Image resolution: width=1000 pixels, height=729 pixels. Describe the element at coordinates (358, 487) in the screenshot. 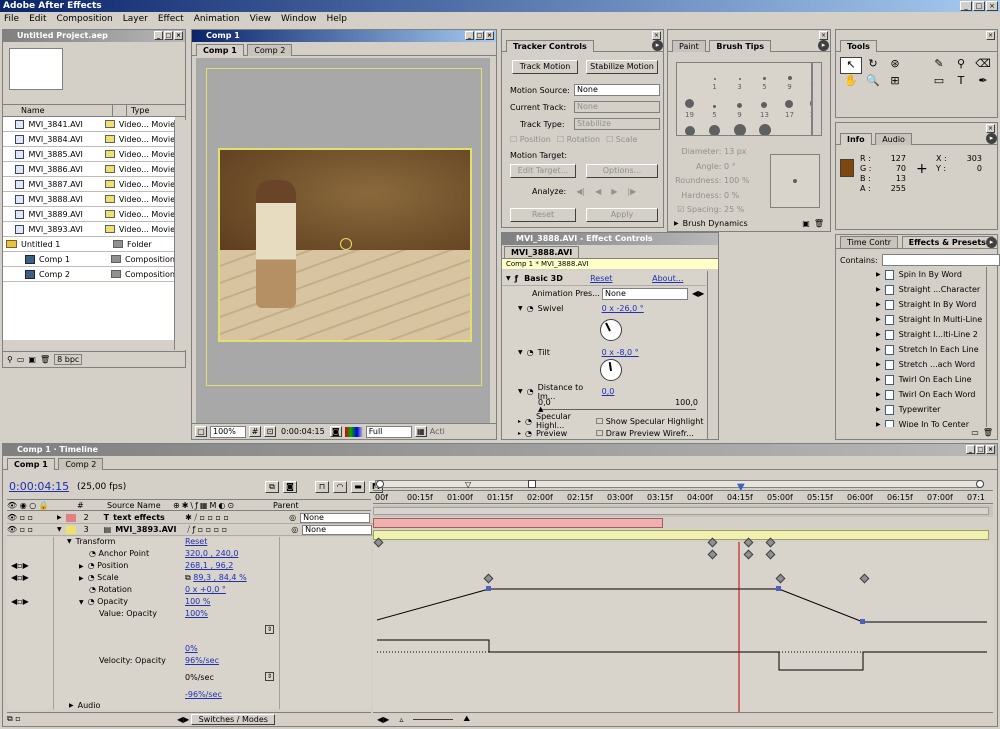

I see `frame-blending-icon: ▬` at that location.